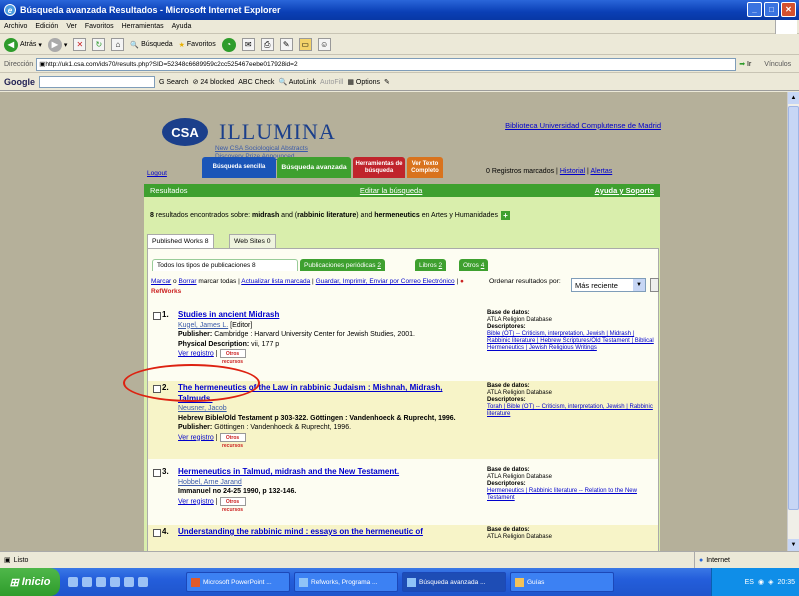 Image resolution: width=799 pixels, height=596 pixels. I want to click on tab-otros: Otros 4, so click(474, 265).